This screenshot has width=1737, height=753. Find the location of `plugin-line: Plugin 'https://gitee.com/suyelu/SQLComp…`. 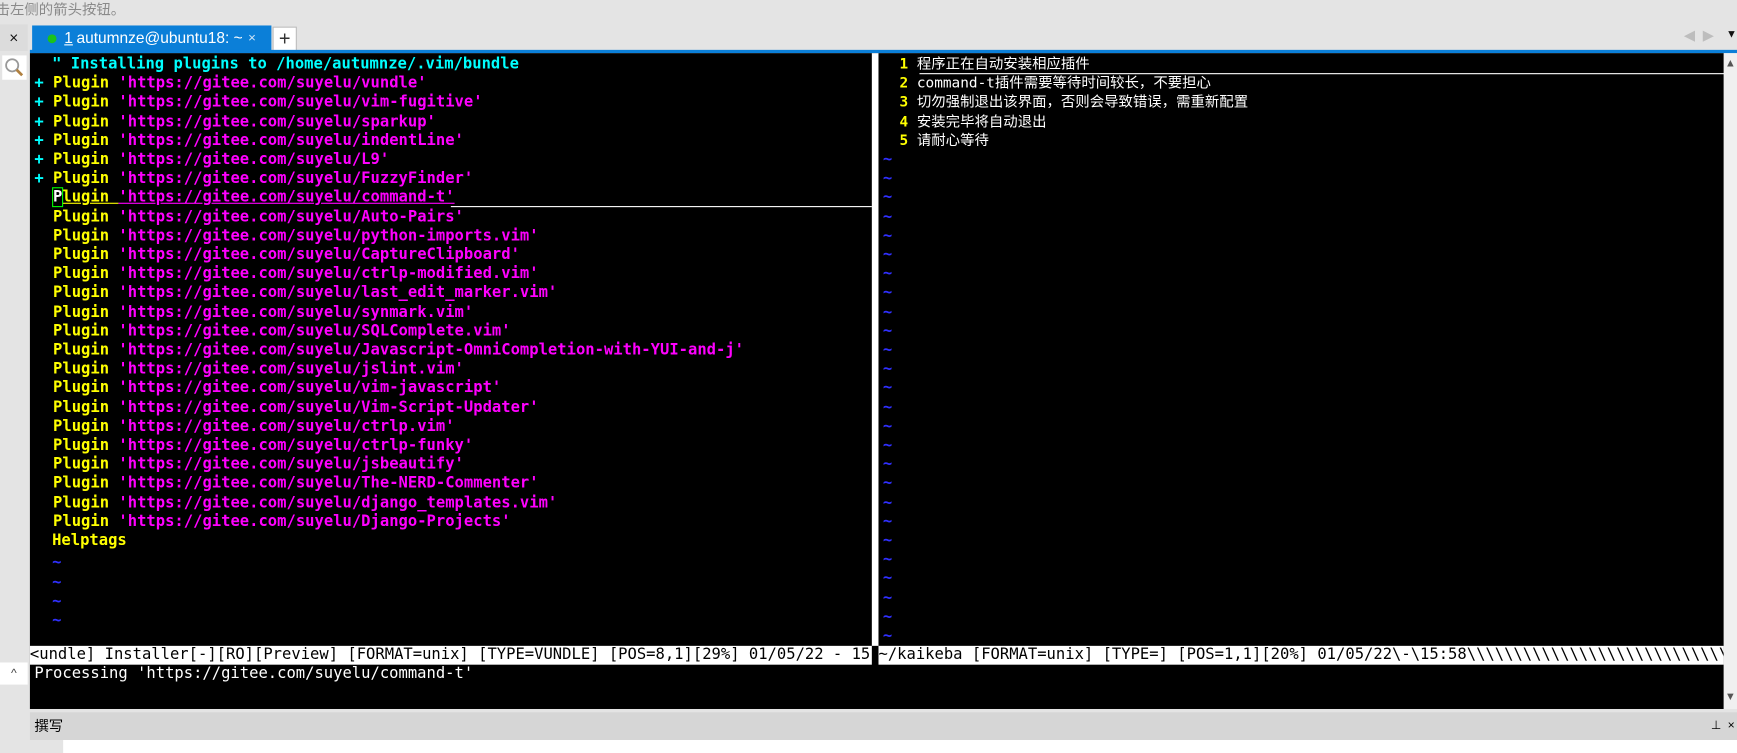

plugin-line: Plugin 'https://gitee.com/suyelu/SQLComp… is located at coordinates (272, 331).